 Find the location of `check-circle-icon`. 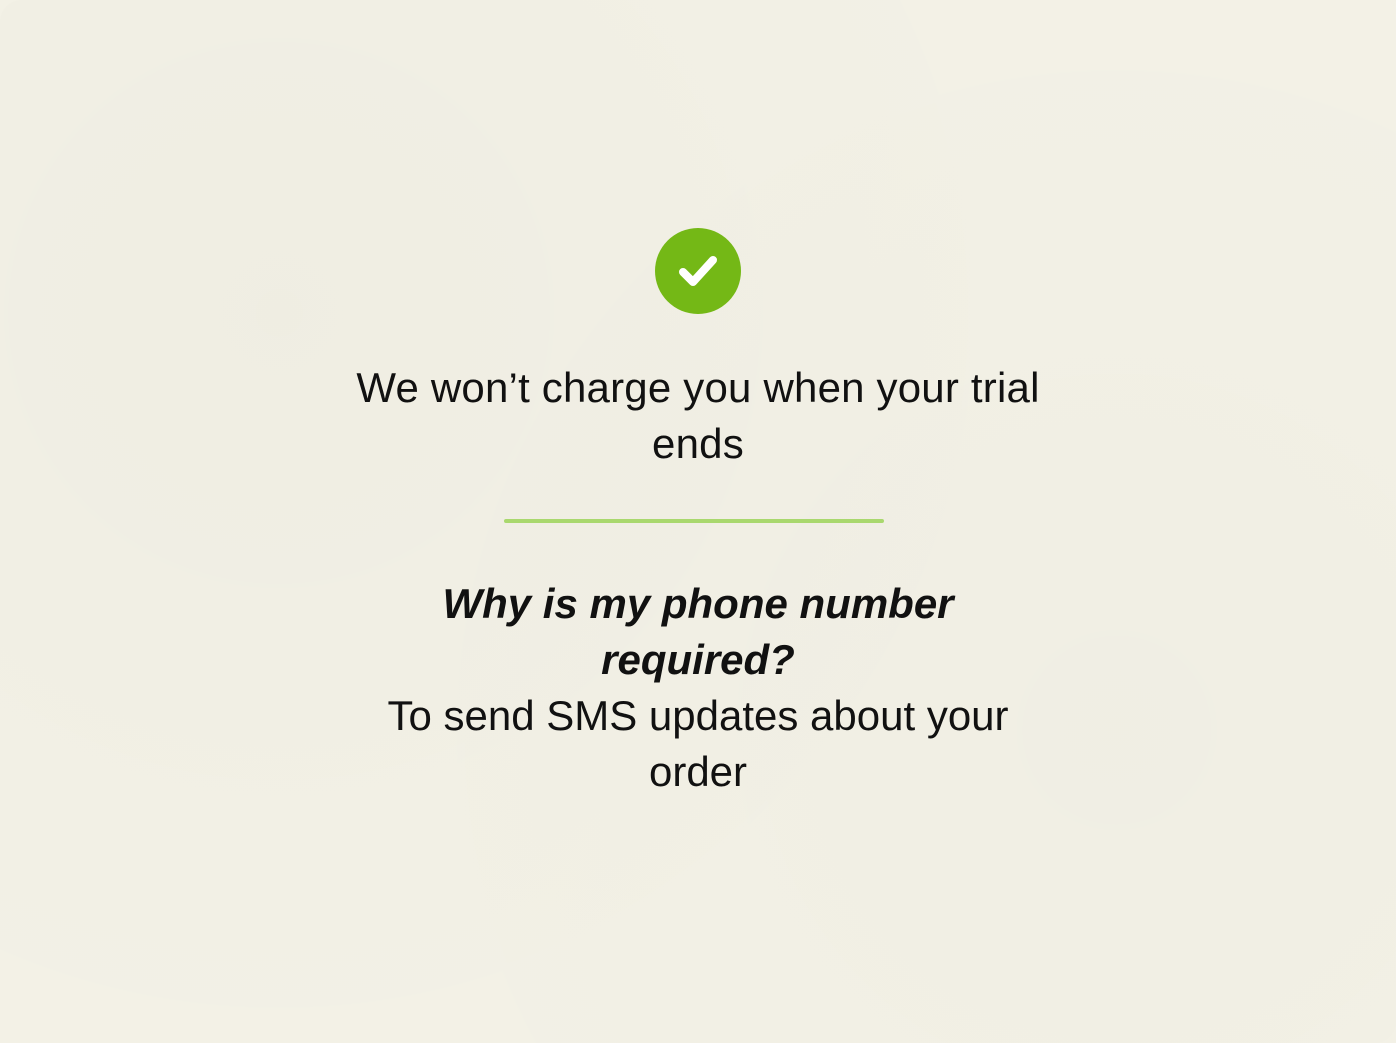

check-circle-icon is located at coordinates (698, 271).